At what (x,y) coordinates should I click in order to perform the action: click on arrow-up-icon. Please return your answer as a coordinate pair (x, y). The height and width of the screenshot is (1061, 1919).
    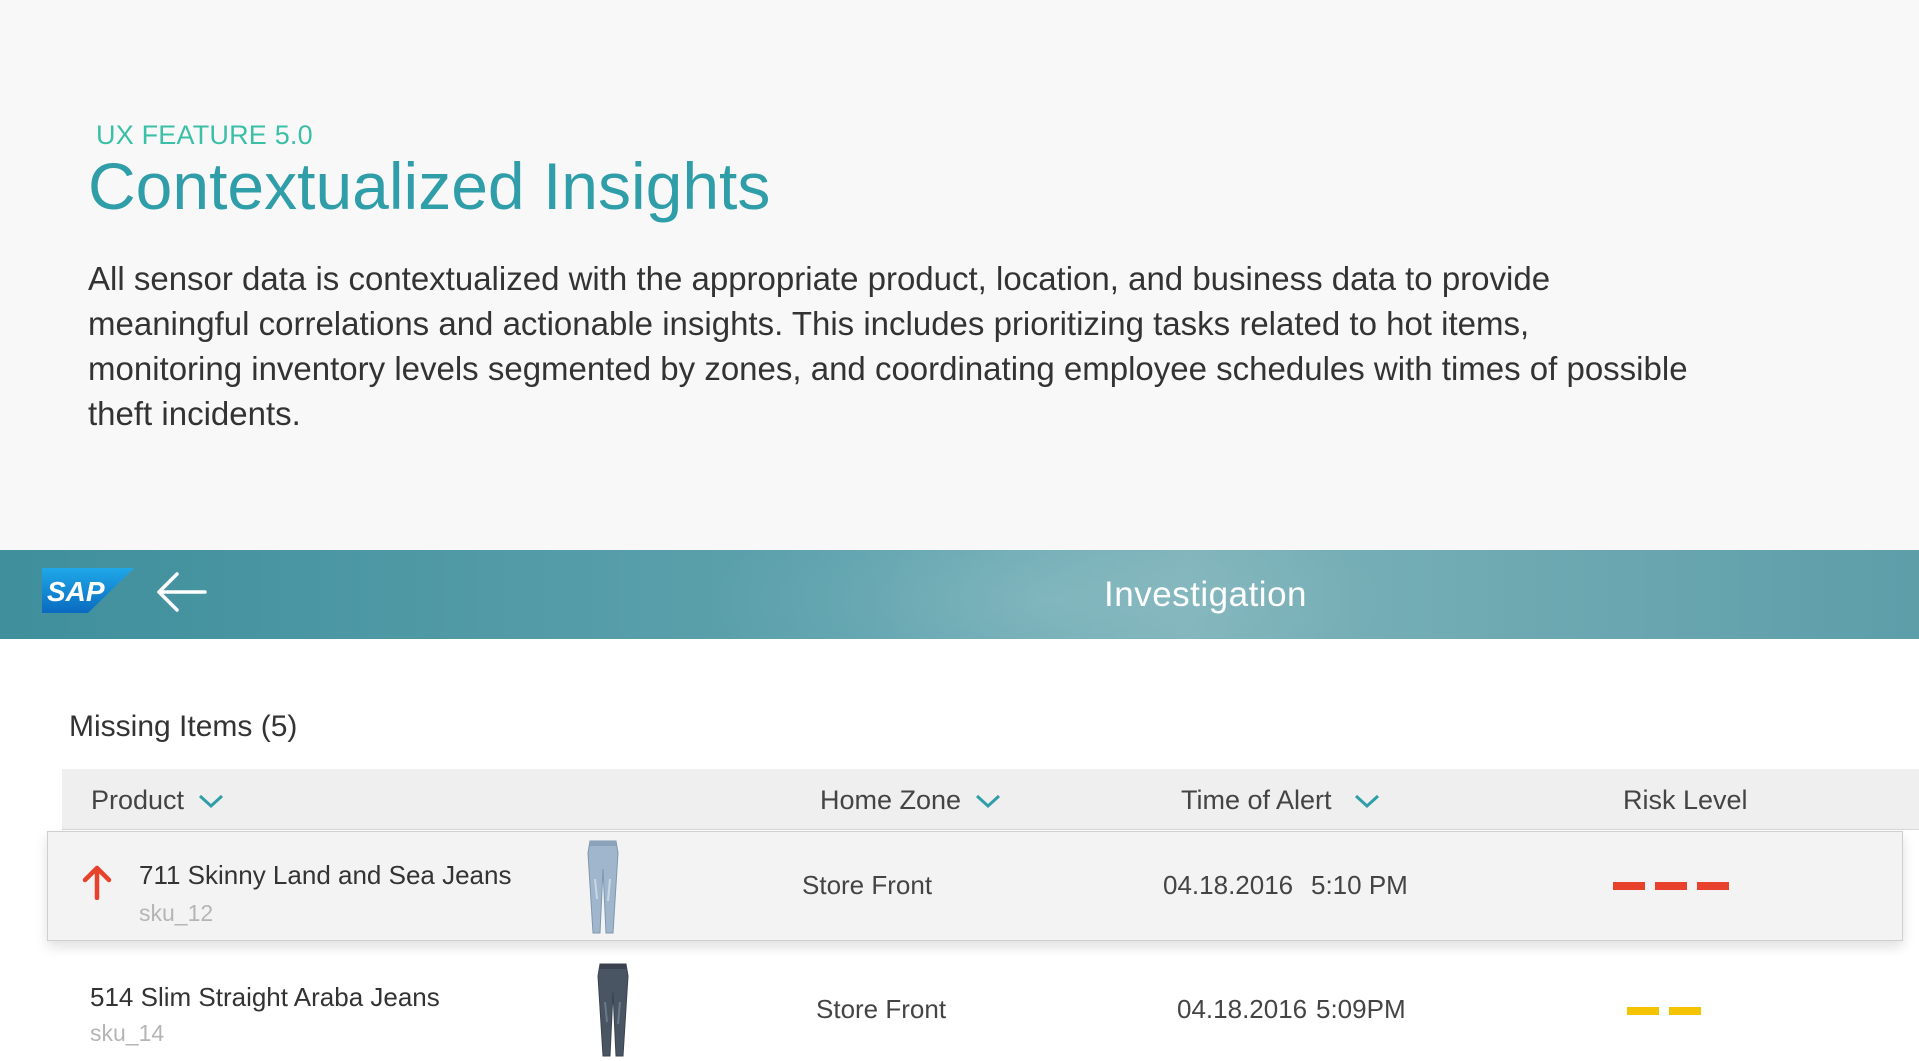
    Looking at the image, I should click on (97, 882).